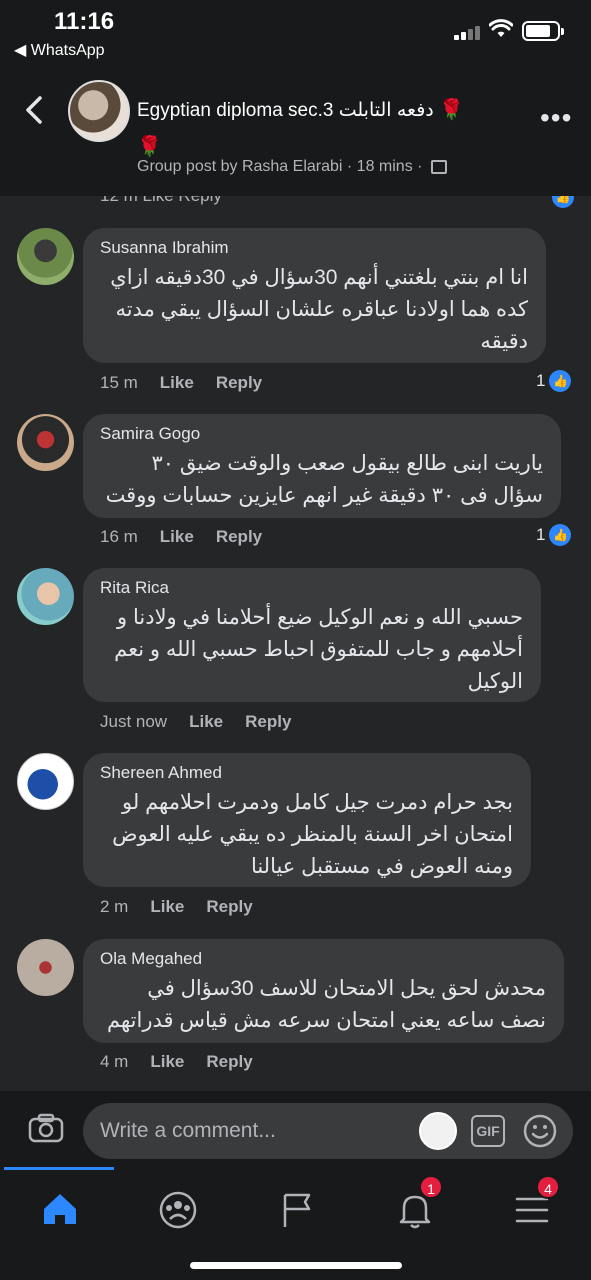 The image size is (591, 1280). I want to click on notifications-badge: 1, so click(431, 1187).